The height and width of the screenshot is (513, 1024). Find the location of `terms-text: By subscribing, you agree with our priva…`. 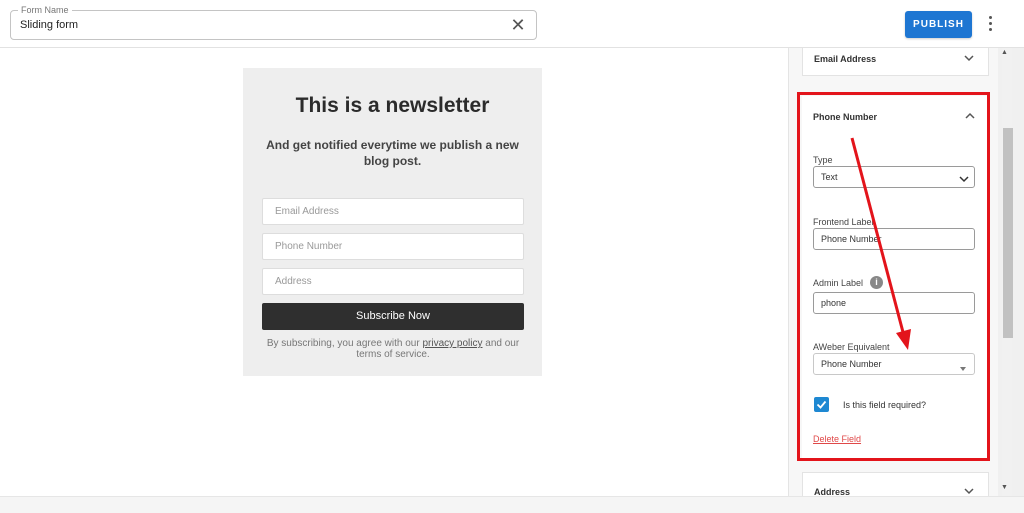

terms-text: By subscribing, you agree with our priva… is located at coordinates (393, 349).